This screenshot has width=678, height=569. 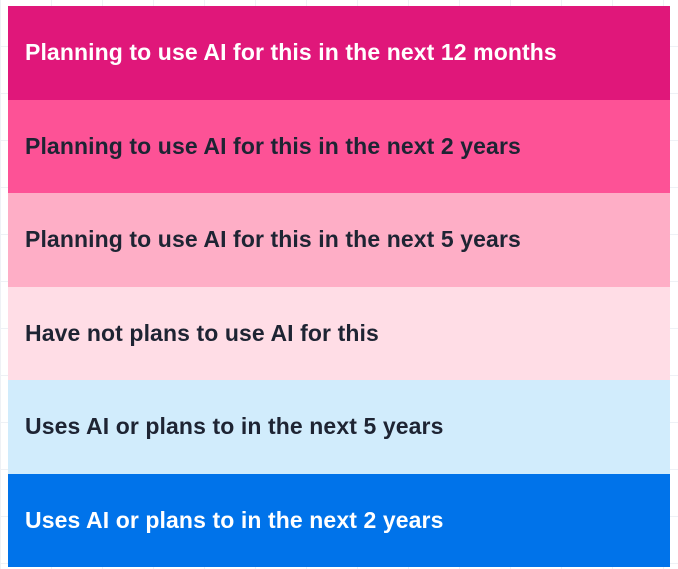 What do you see at coordinates (202, 332) in the screenshot?
I see `legend-label: Have not plans to use AI for this` at bounding box center [202, 332].